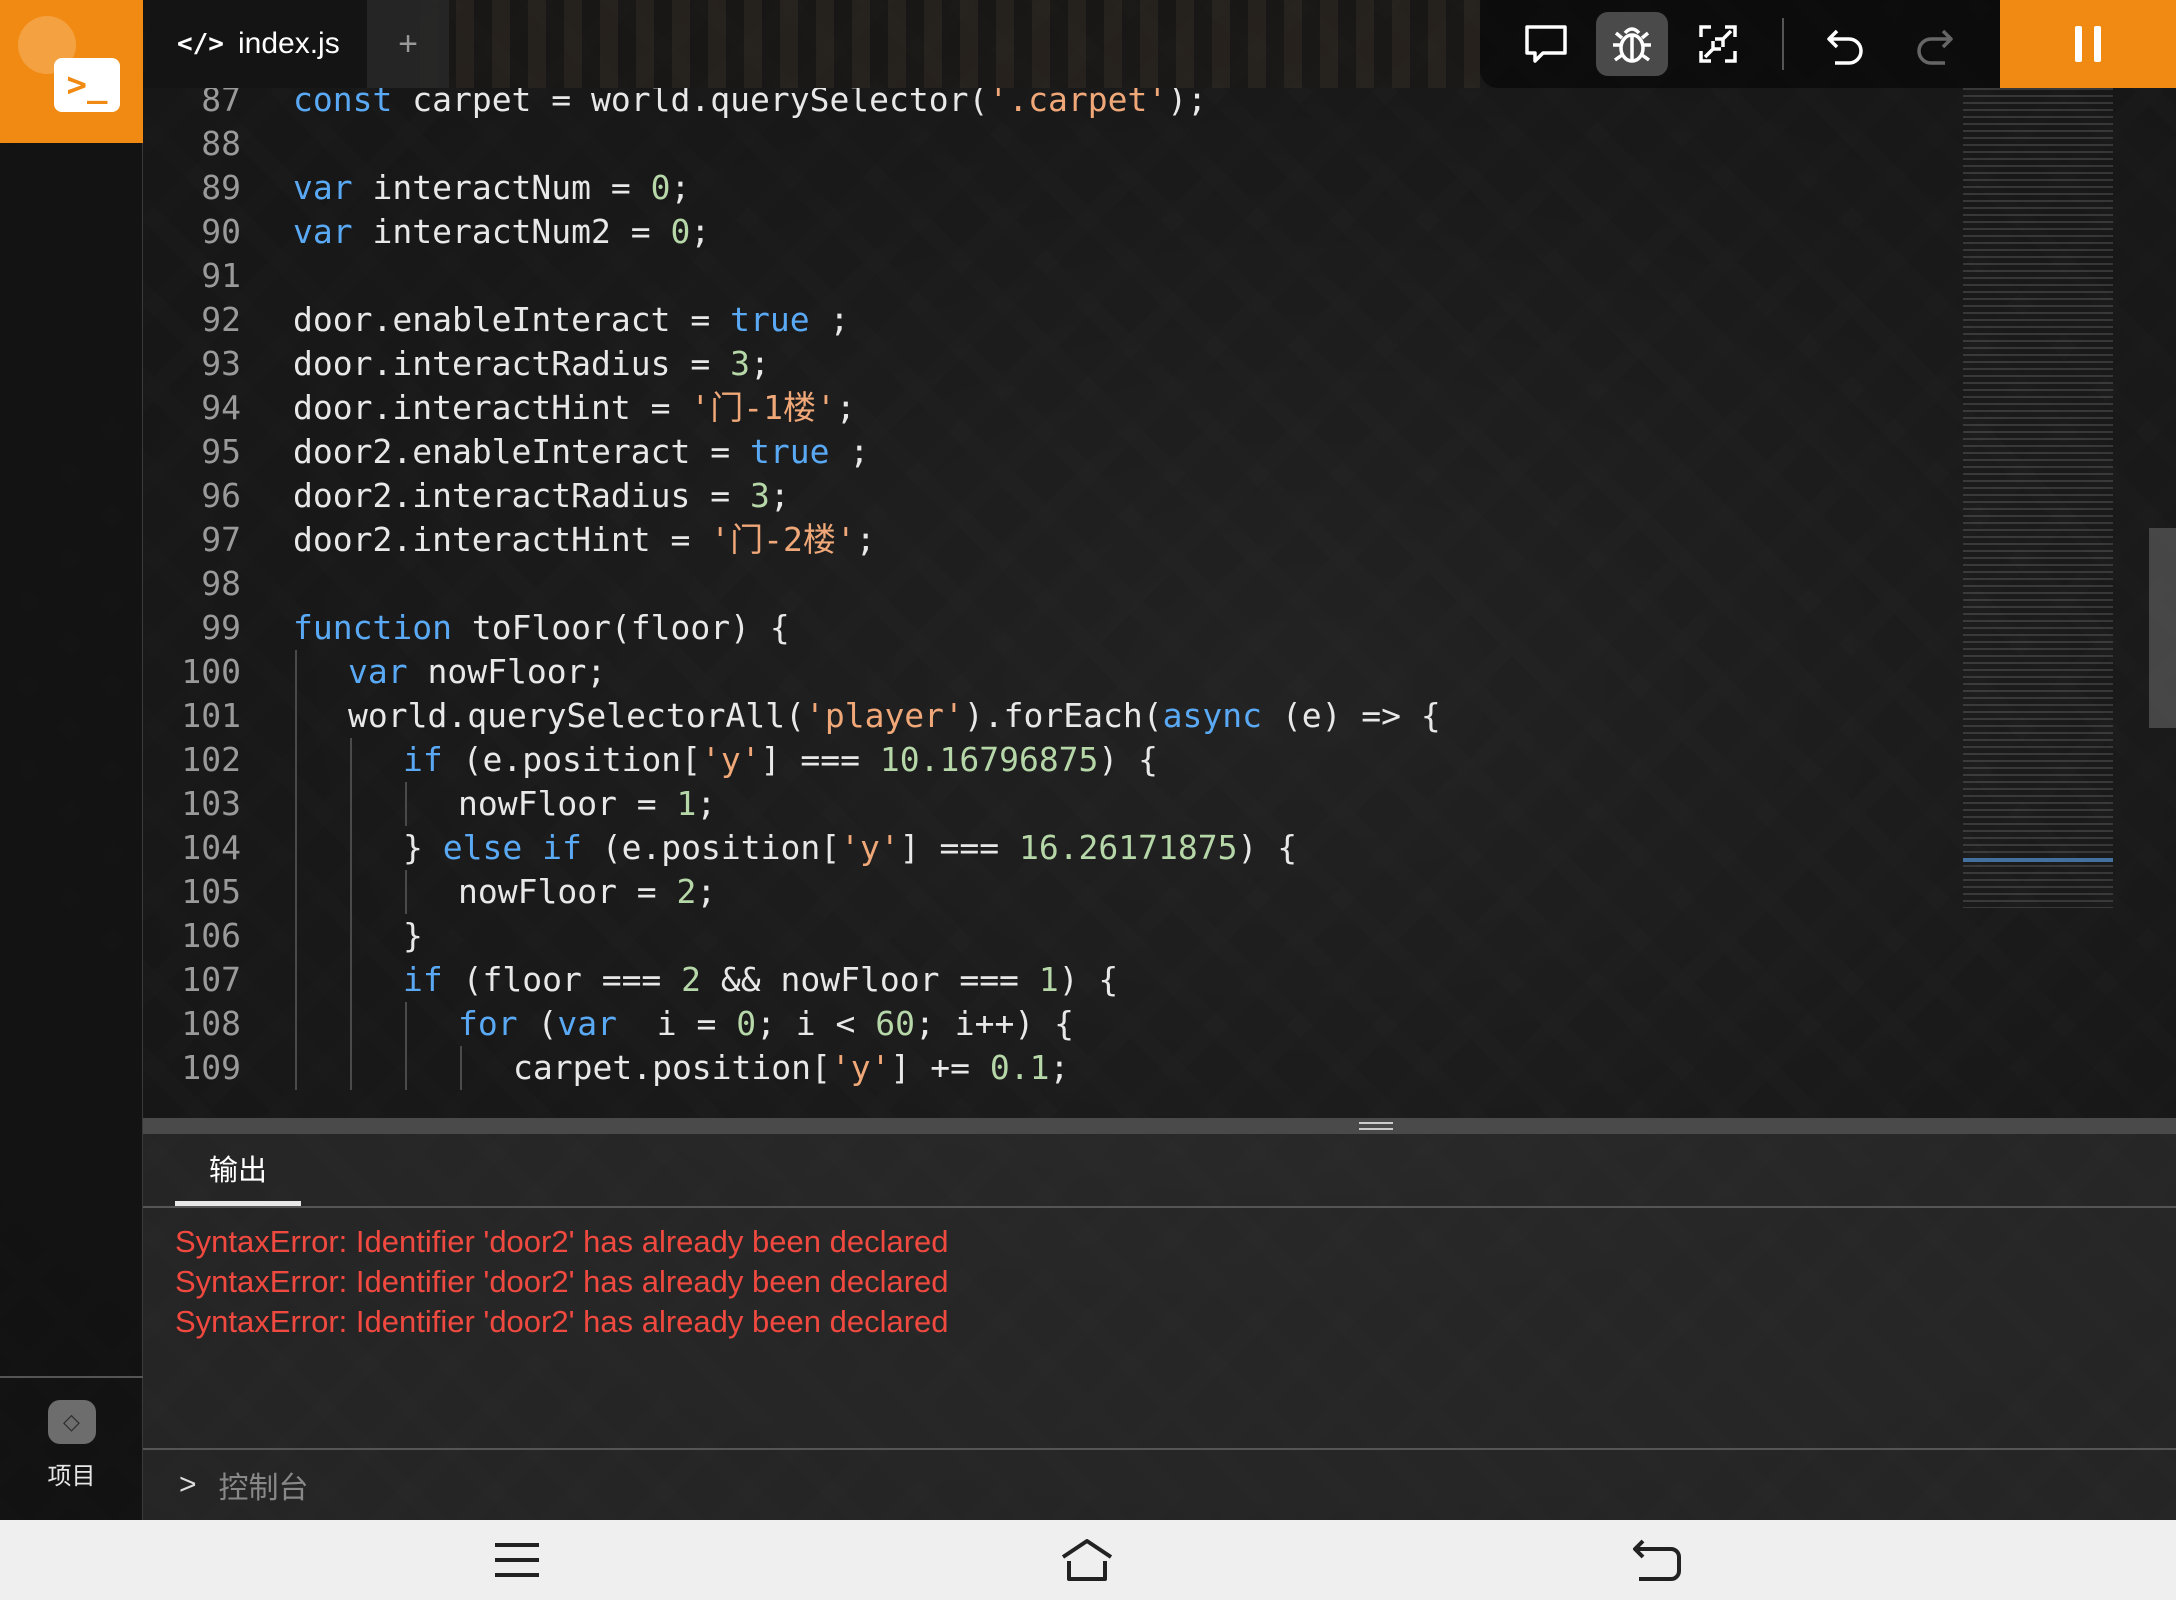  I want to click on shrink-icon, so click(1718, 44).